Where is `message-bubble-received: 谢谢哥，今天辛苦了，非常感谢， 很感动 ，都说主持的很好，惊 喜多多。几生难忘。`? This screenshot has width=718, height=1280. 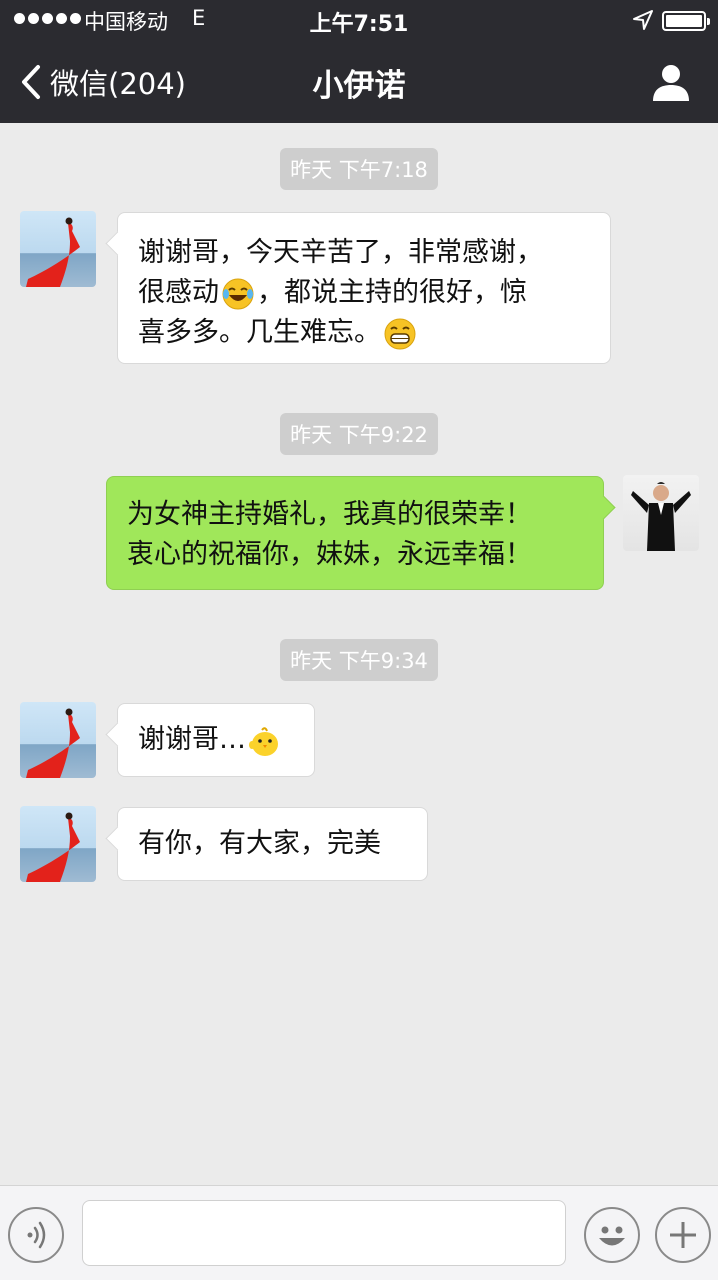 message-bubble-received: 谢谢哥，今天辛苦了，非常感谢， 很感动 ，都说主持的很好，惊 喜多多。几生难忘。 is located at coordinates (364, 288).